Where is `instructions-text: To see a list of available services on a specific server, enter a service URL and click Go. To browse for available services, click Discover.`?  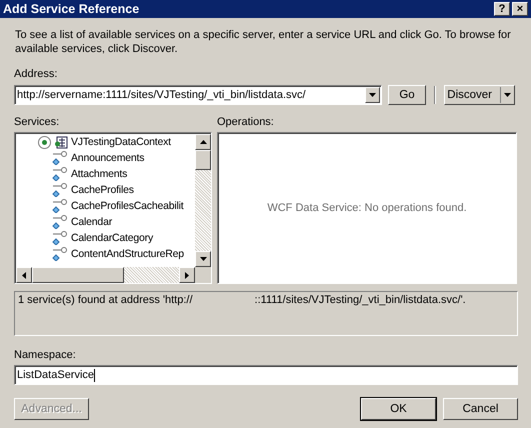 instructions-text: To see a list of available services on a specific server, enter a service URL and click Go. To browse for available services, click Discover. is located at coordinates (263, 42).